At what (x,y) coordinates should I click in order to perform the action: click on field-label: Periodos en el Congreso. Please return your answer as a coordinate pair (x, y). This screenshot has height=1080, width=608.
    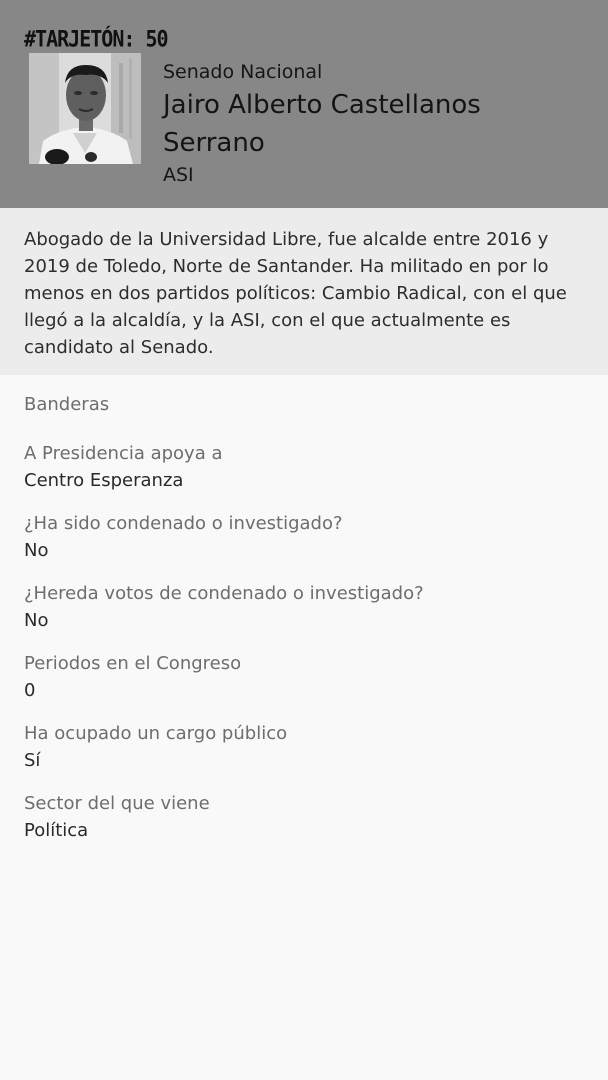
    Looking at the image, I should click on (133, 663).